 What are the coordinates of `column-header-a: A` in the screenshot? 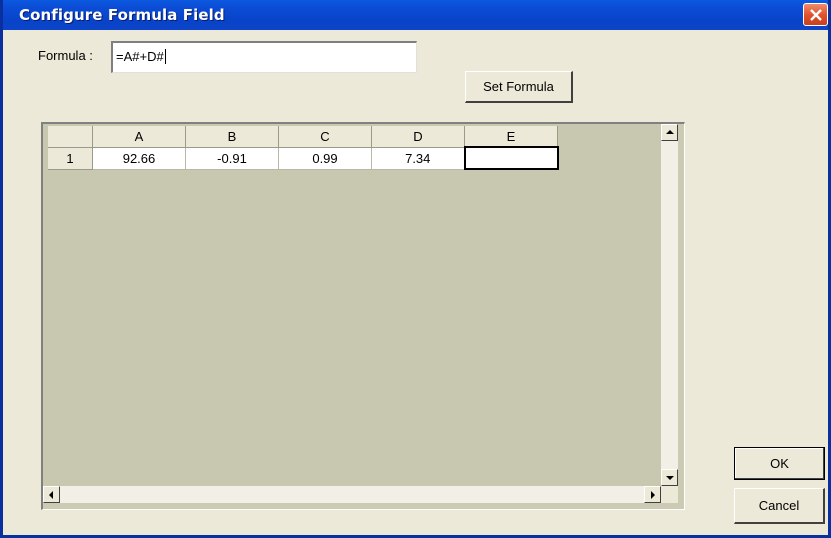 It's located at (139, 137).